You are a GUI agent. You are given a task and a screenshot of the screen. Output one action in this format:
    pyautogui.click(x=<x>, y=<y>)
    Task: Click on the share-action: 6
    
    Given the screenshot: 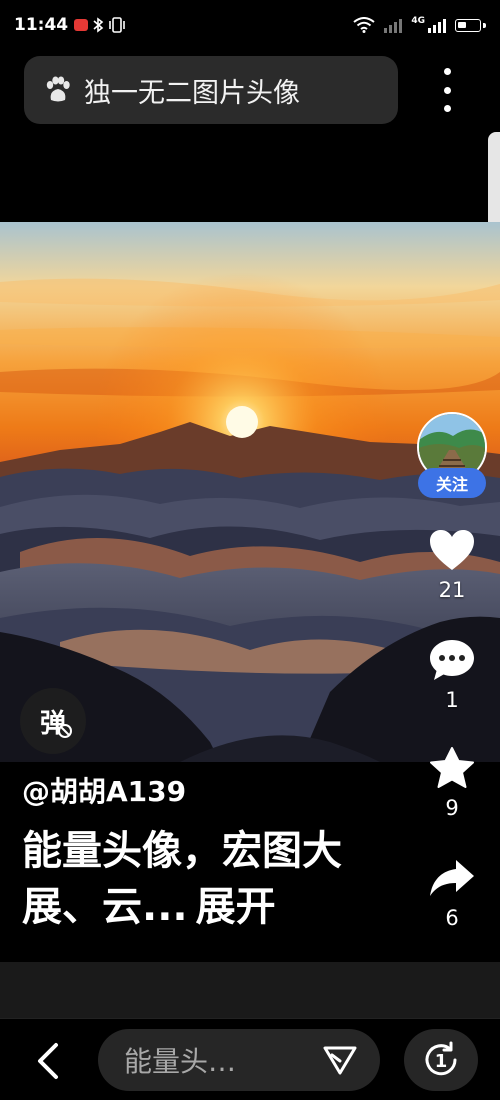 What is the action you would take?
    pyautogui.click(x=452, y=893)
    